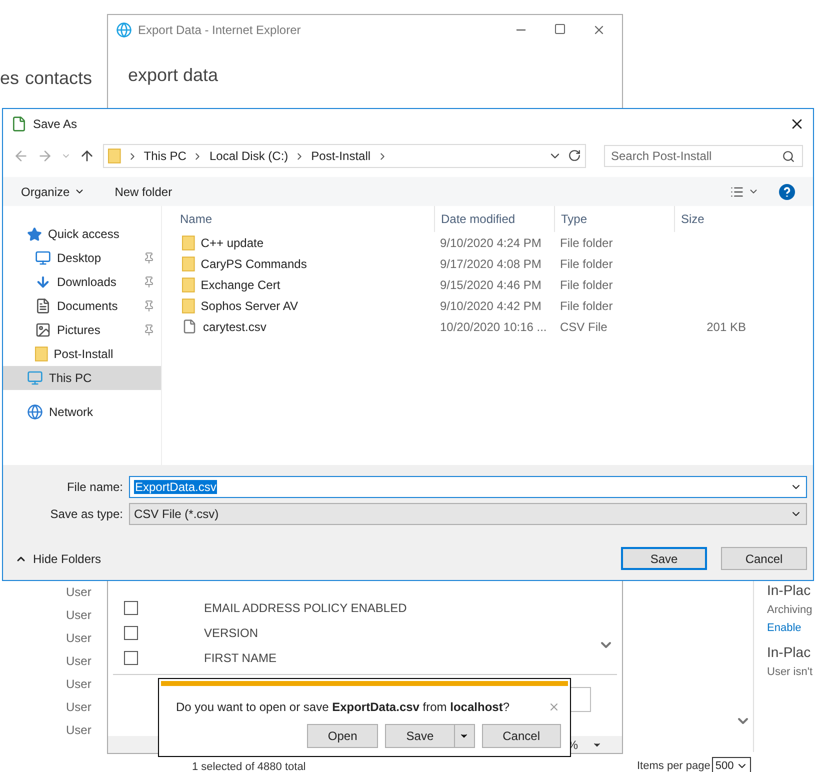 The height and width of the screenshot is (772, 817). Describe the element at coordinates (35, 378) in the screenshot. I see `computer-icon` at that location.